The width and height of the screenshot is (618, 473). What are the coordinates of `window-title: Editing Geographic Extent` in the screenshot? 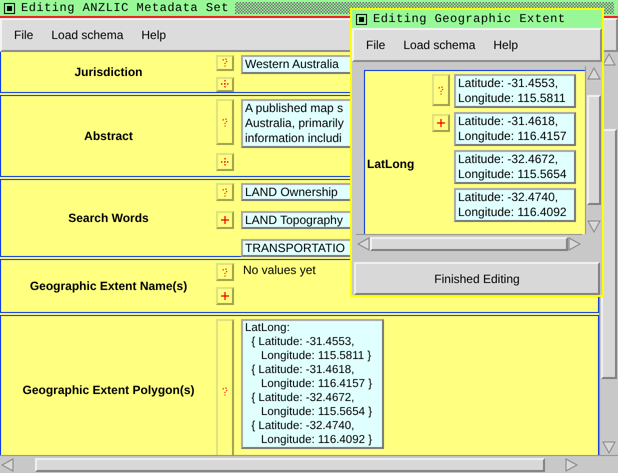 It's located at (469, 19).